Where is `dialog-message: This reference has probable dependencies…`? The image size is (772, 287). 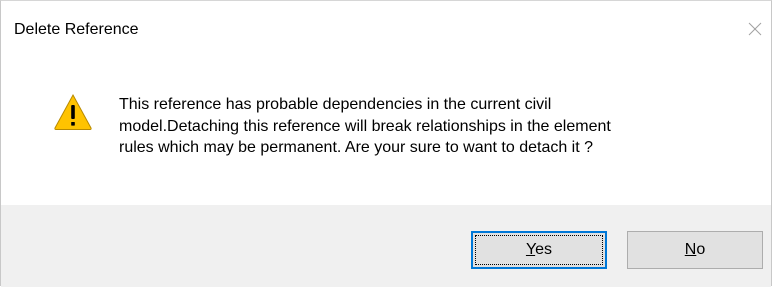 dialog-message: This reference has probable dependencies… is located at coordinates (365, 126).